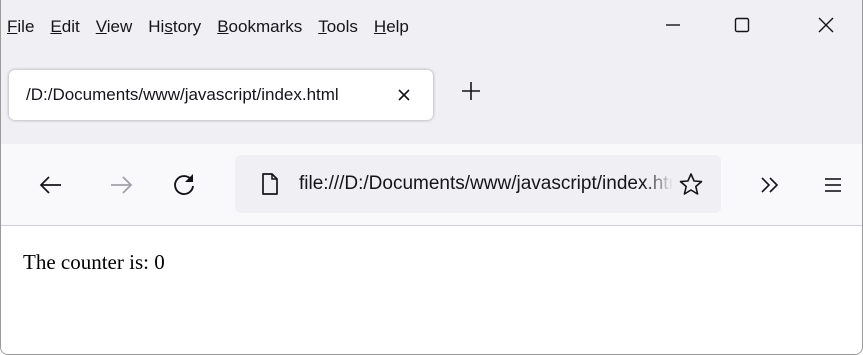 The image size is (863, 355). What do you see at coordinates (265, 26) in the screenshot?
I see `menu-bookmarks-text-b: ookmarks` at bounding box center [265, 26].